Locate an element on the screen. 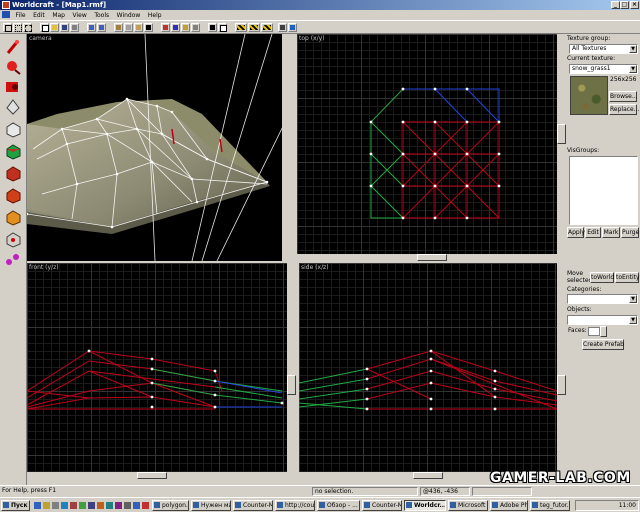 Image resolution: width=640 pixels, height=512 pixels. quick-launch-app-icon is located at coordinates (64, 505).